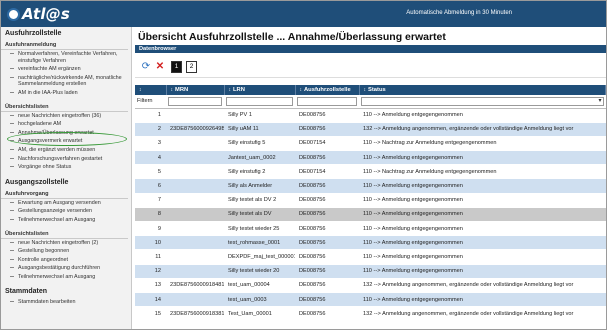 The height and width of the screenshot is (330, 607). Describe the element at coordinates (150, 144) in the screenshot. I see `cell-nr: 3` at that location.